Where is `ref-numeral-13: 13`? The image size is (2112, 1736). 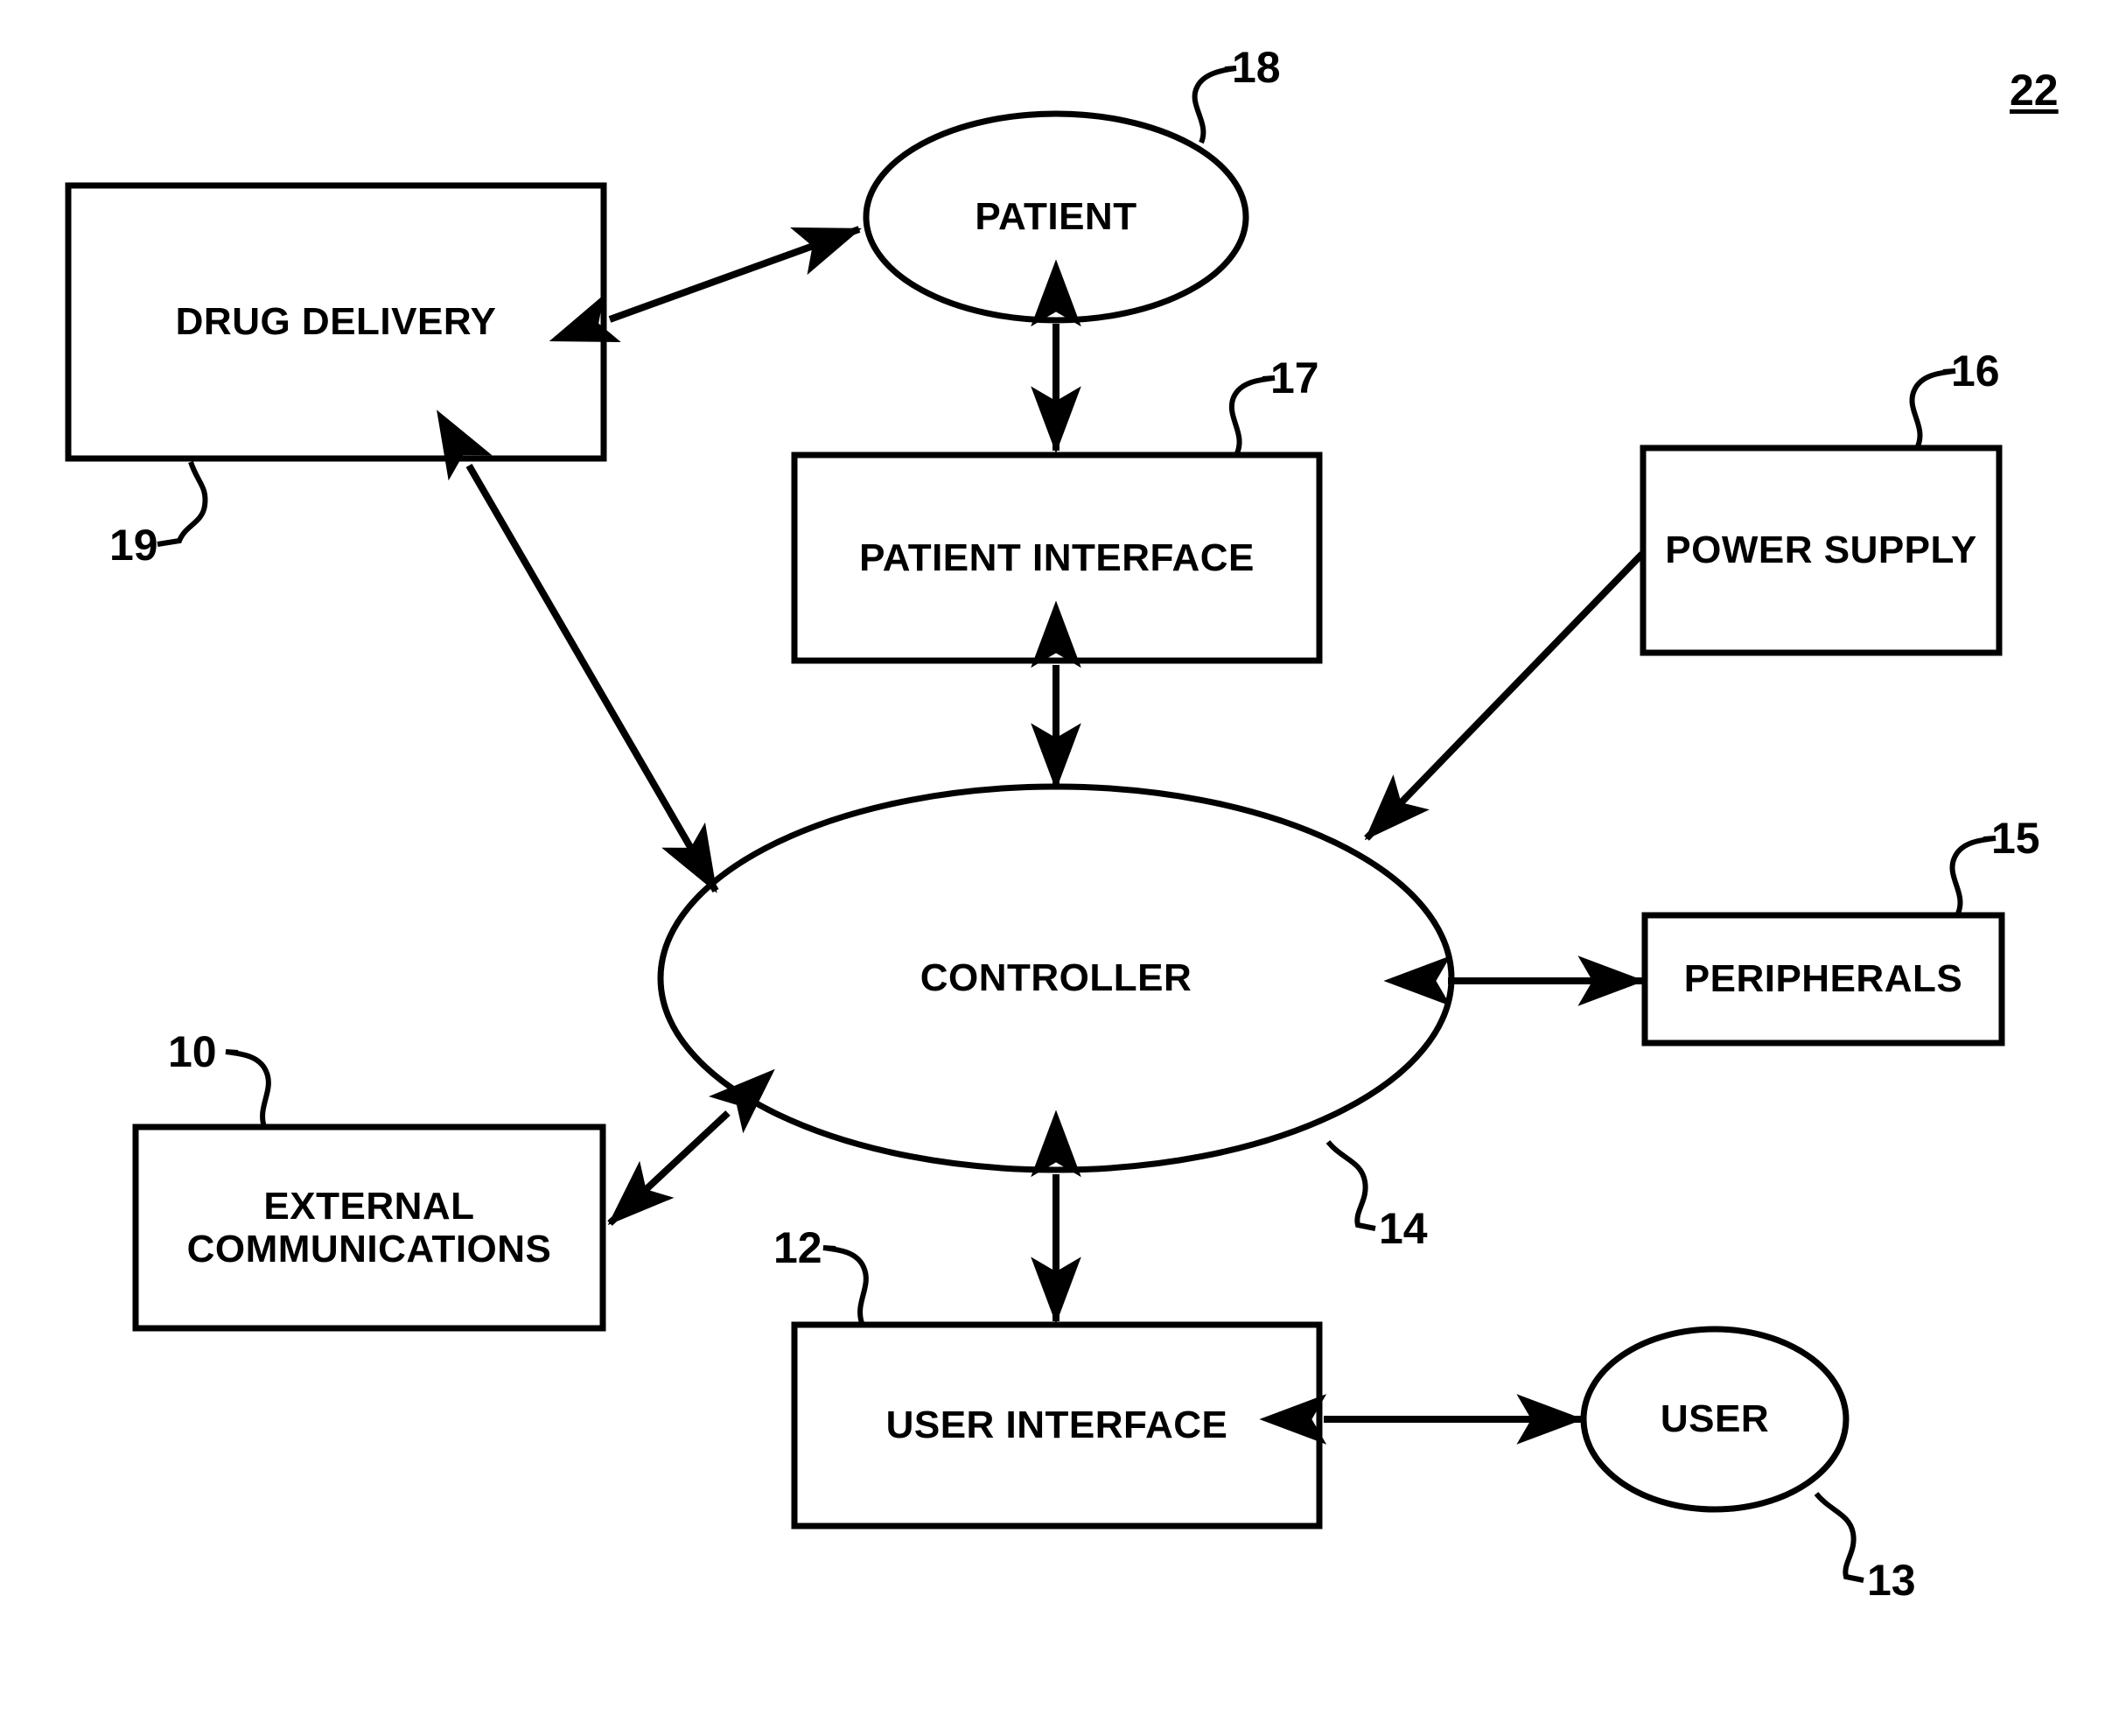
ref-numeral-13: 13 is located at coordinates (1892, 1580).